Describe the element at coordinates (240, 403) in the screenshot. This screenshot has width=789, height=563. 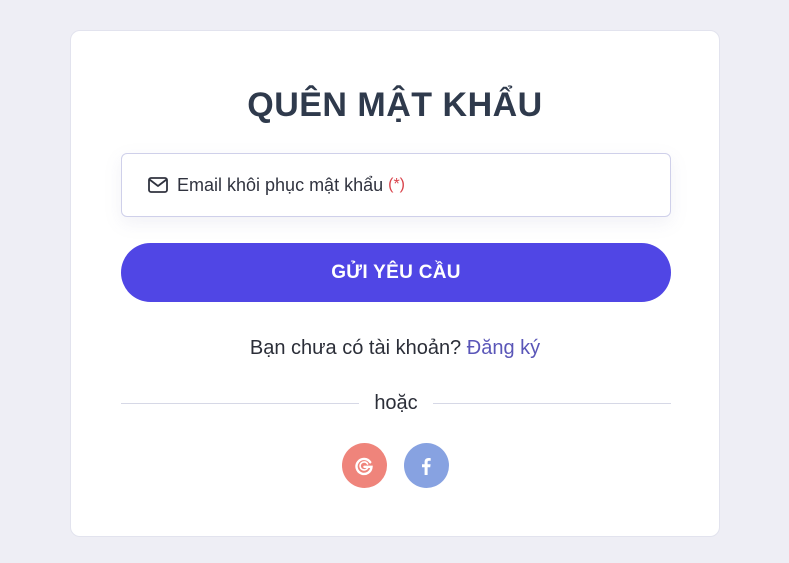
I see `divider-line-left` at that location.